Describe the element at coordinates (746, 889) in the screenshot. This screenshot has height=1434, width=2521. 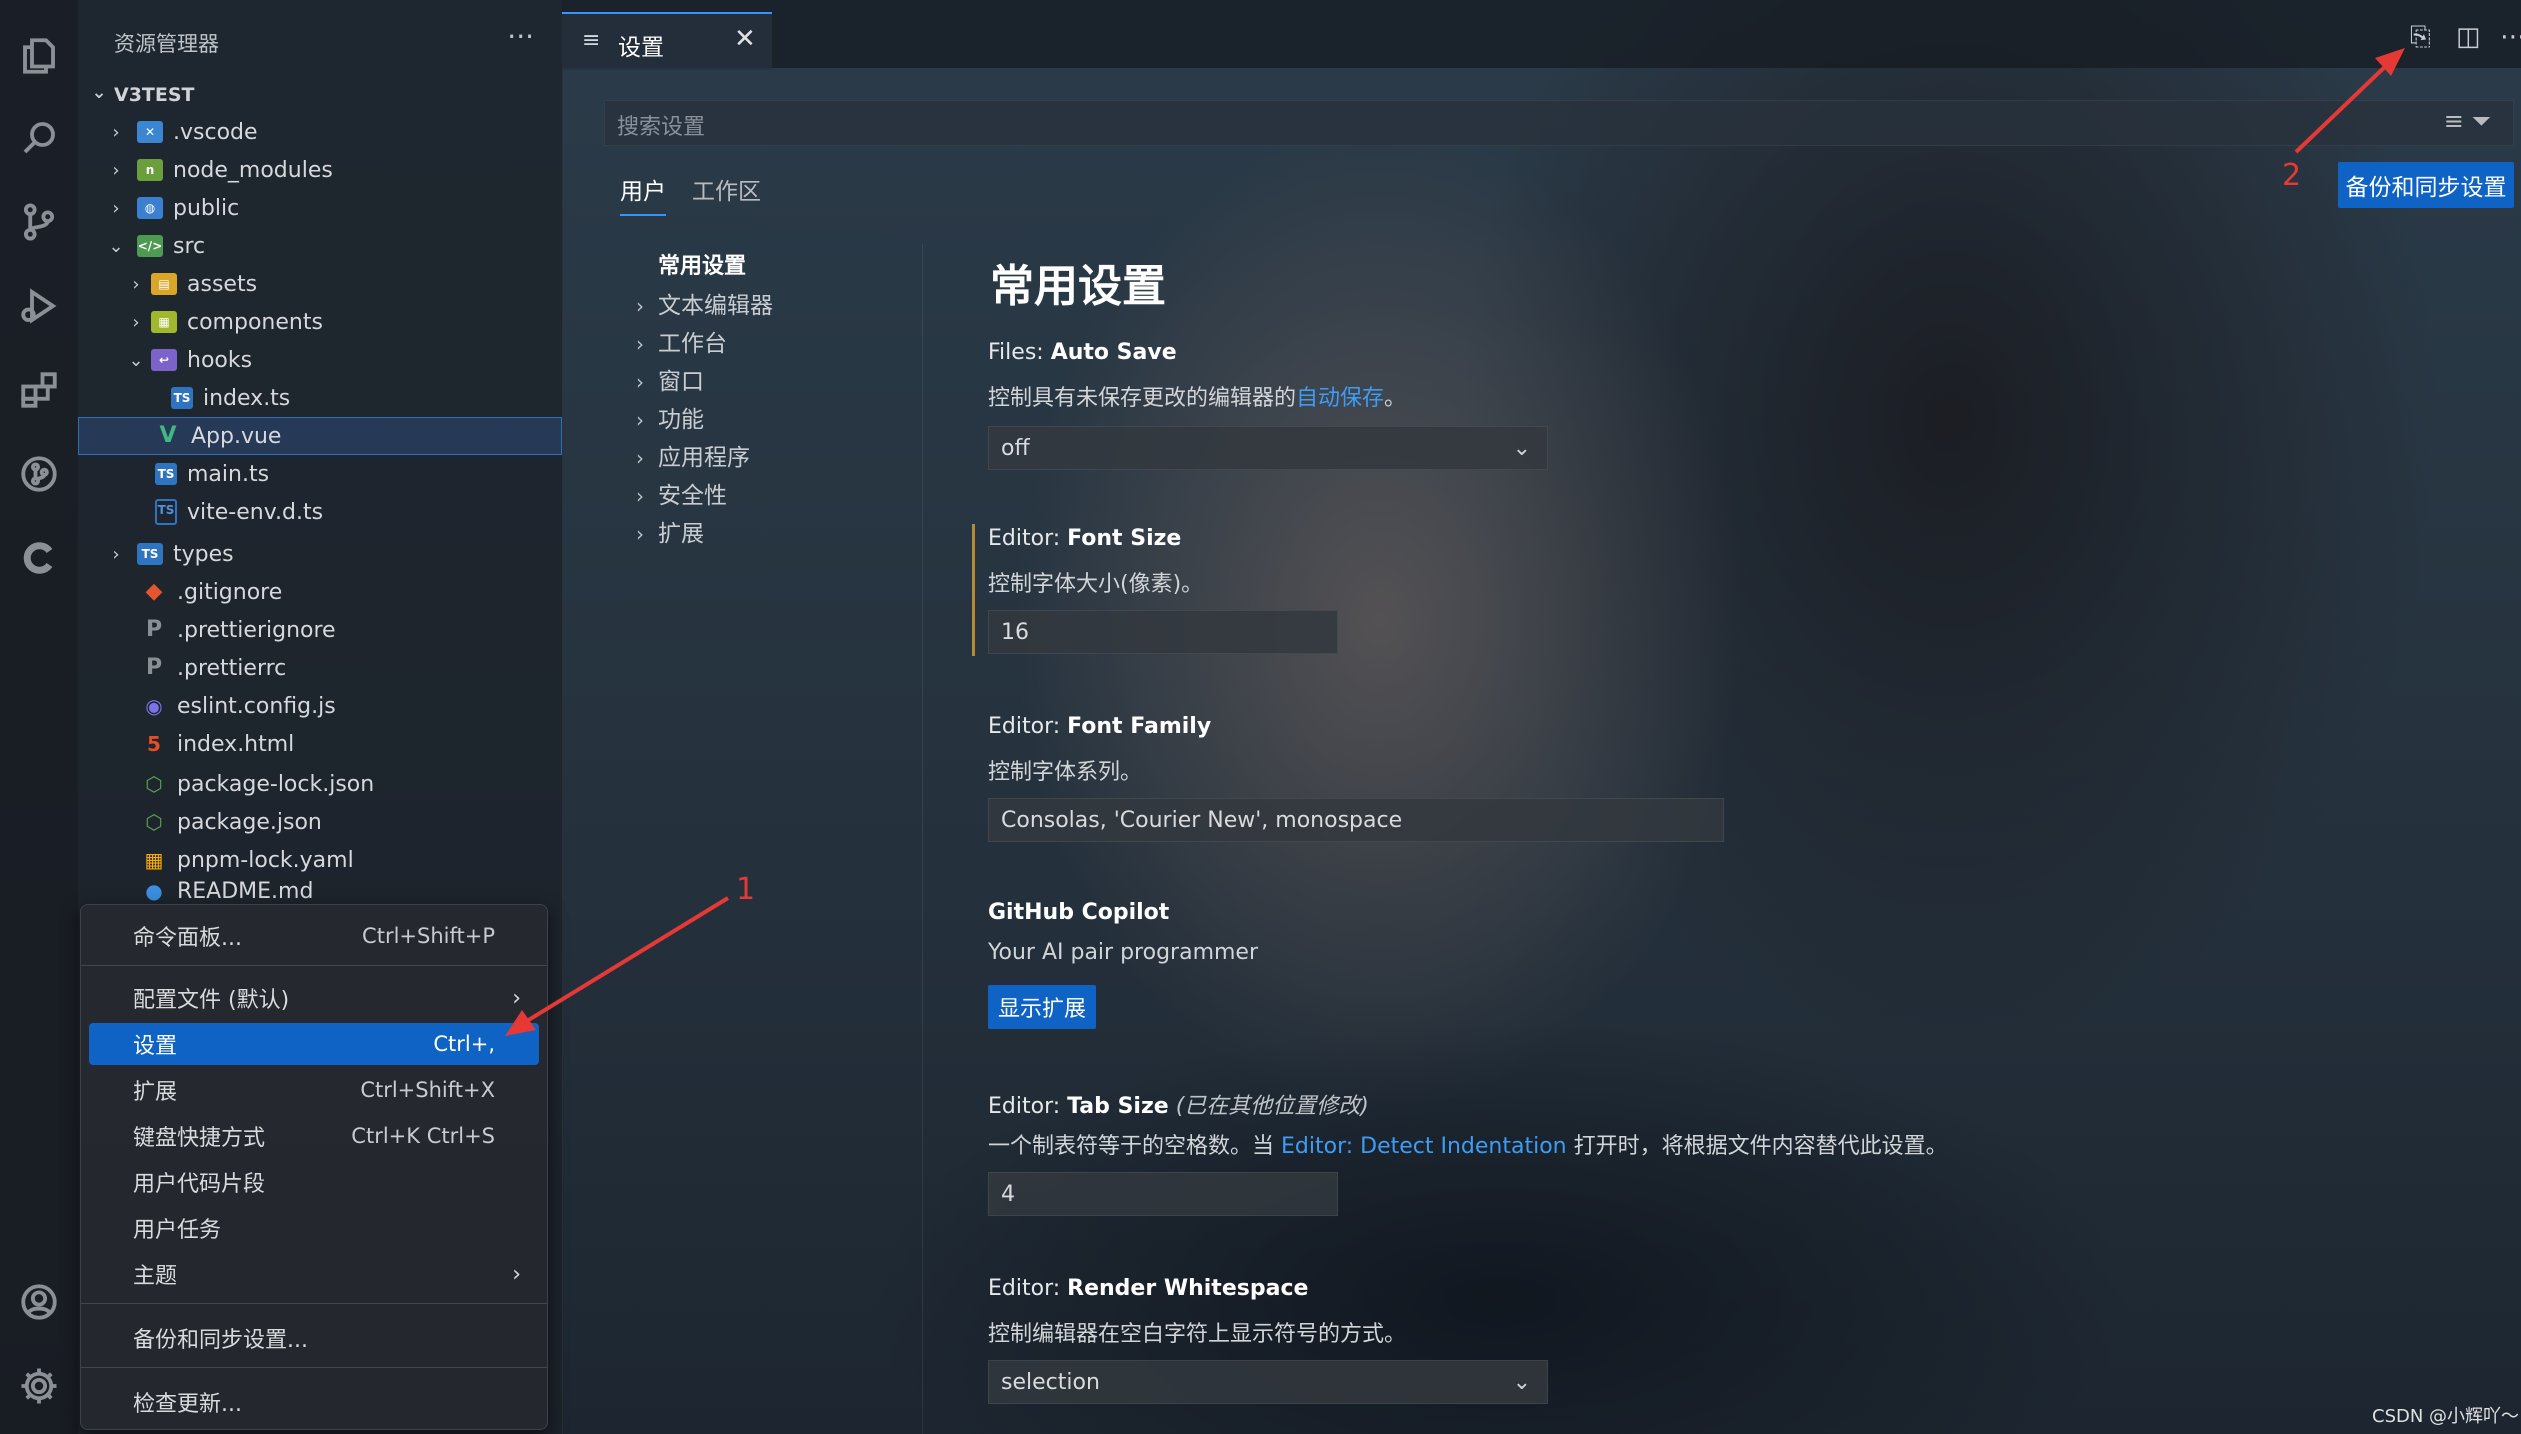
I see `annotation-number-1: 1` at that location.